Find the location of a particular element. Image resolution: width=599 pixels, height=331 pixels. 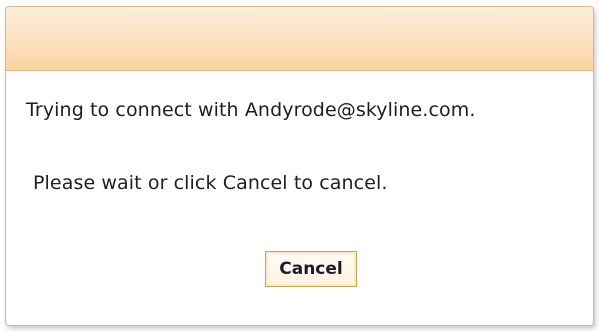

wait-instruction-message: Please wait or click Cancel to cancel. is located at coordinates (210, 183).